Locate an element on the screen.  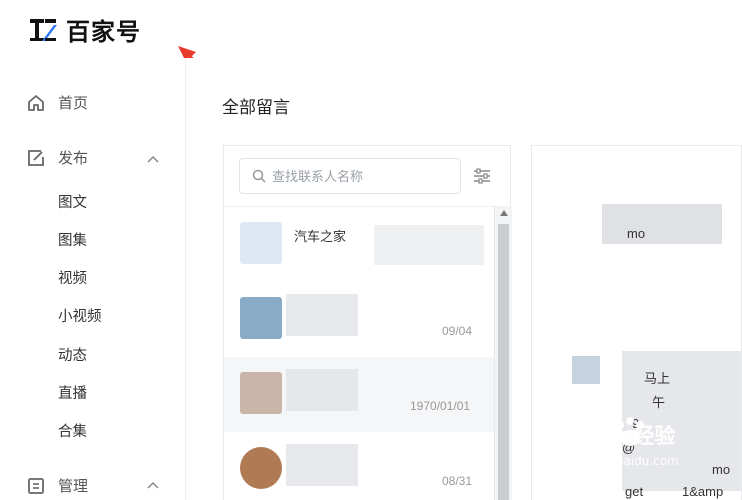
edit-icon is located at coordinates (36, 158).